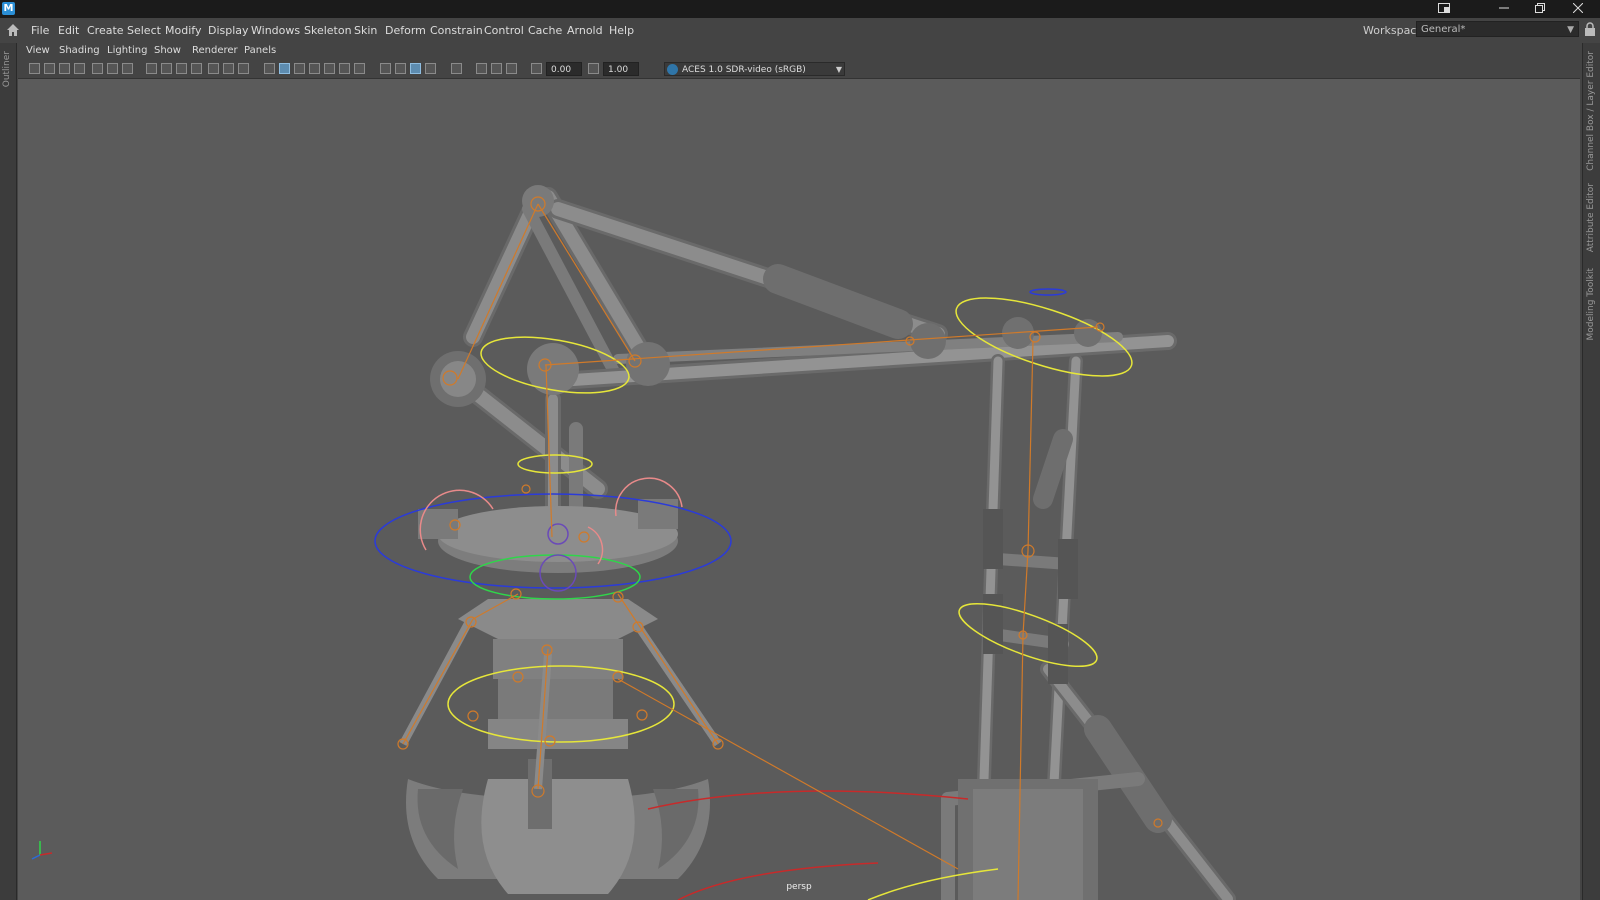  I want to click on wireframe-on-shaded-icon, so click(314, 68).